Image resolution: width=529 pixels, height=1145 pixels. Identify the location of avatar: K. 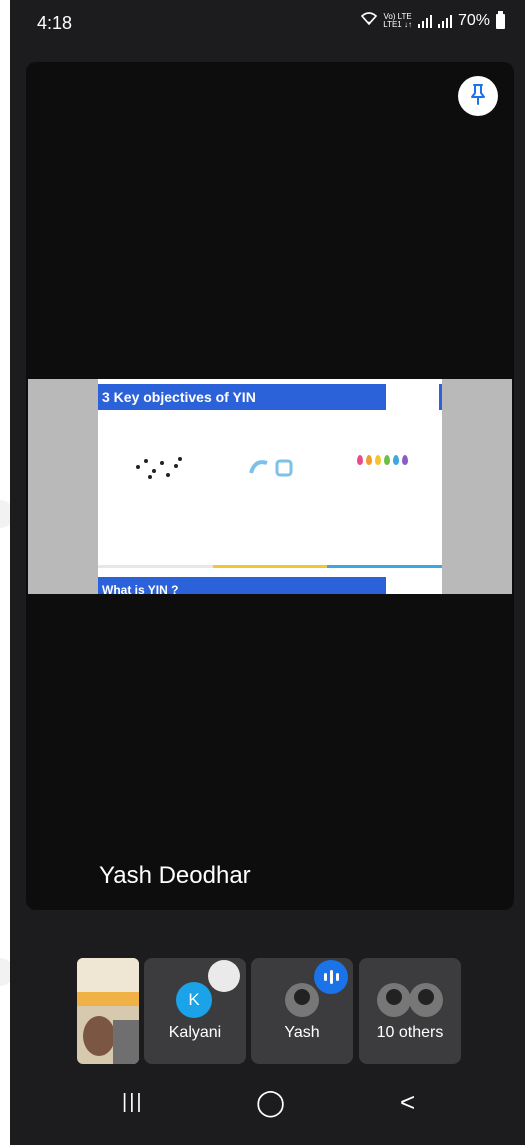
(194, 1000).